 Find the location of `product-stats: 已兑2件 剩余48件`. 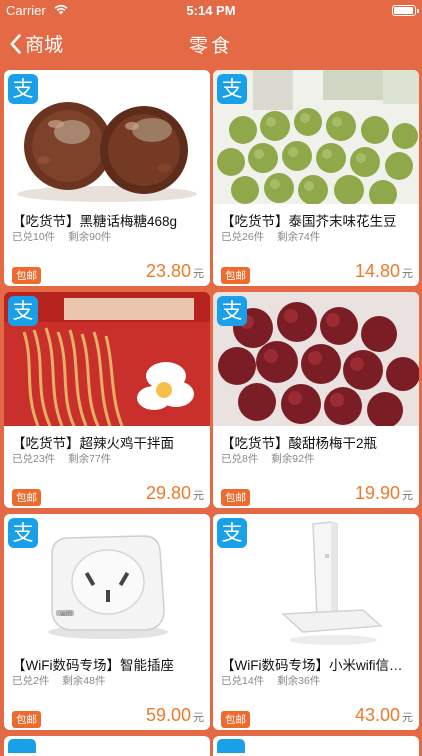

product-stats: 已兑2件 剩余48件 is located at coordinates (63, 680).